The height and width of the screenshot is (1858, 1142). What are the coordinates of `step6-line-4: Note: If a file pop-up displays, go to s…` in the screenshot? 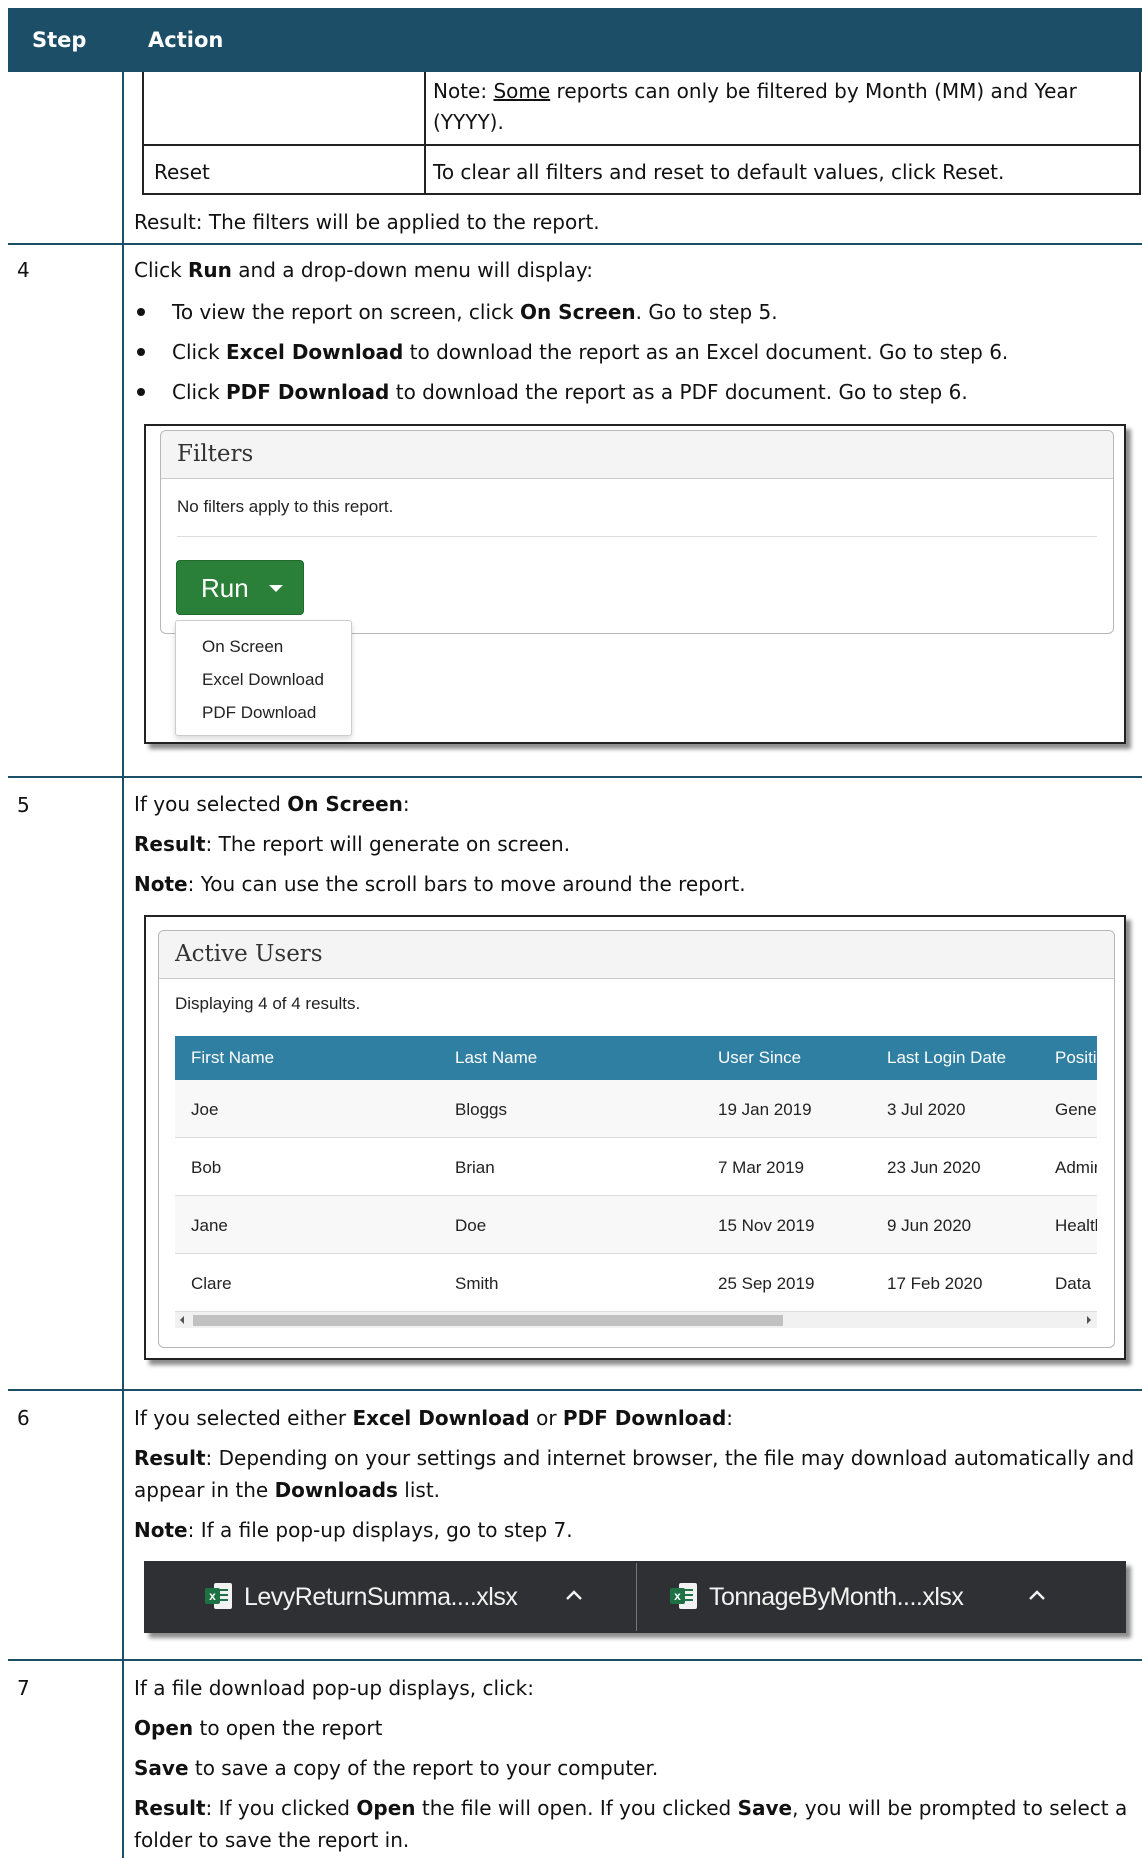 It's located at (353, 1530).